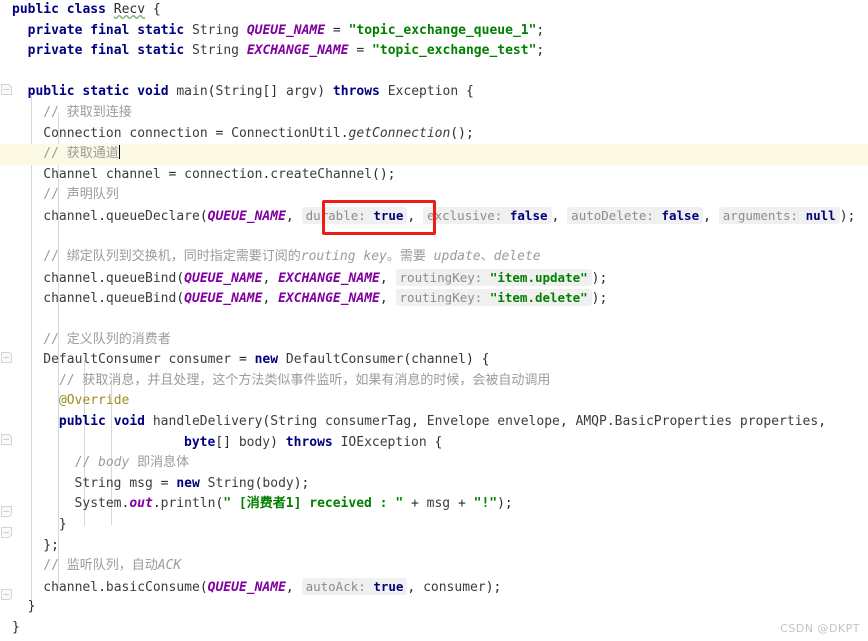 This screenshot has width=868, height=641. I want to click on code-token: IOException, so click(383, 442).